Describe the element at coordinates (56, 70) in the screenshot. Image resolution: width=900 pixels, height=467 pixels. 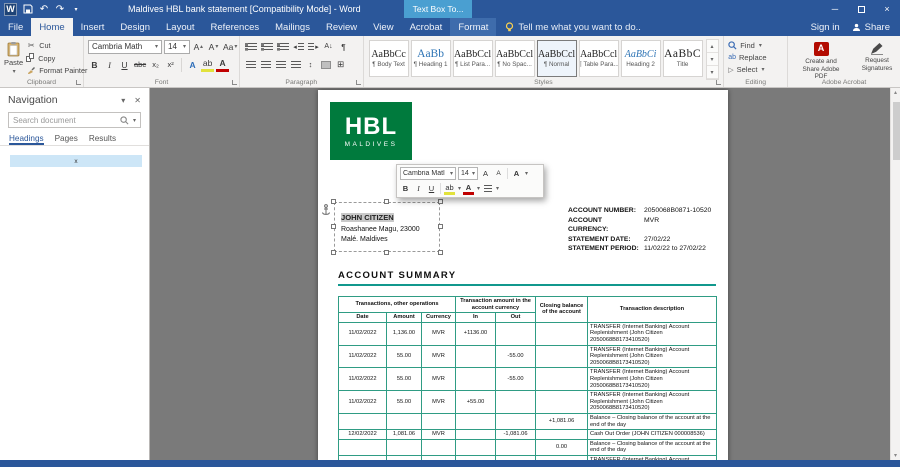
I see `format-painter-button: Format Painter` at that location.